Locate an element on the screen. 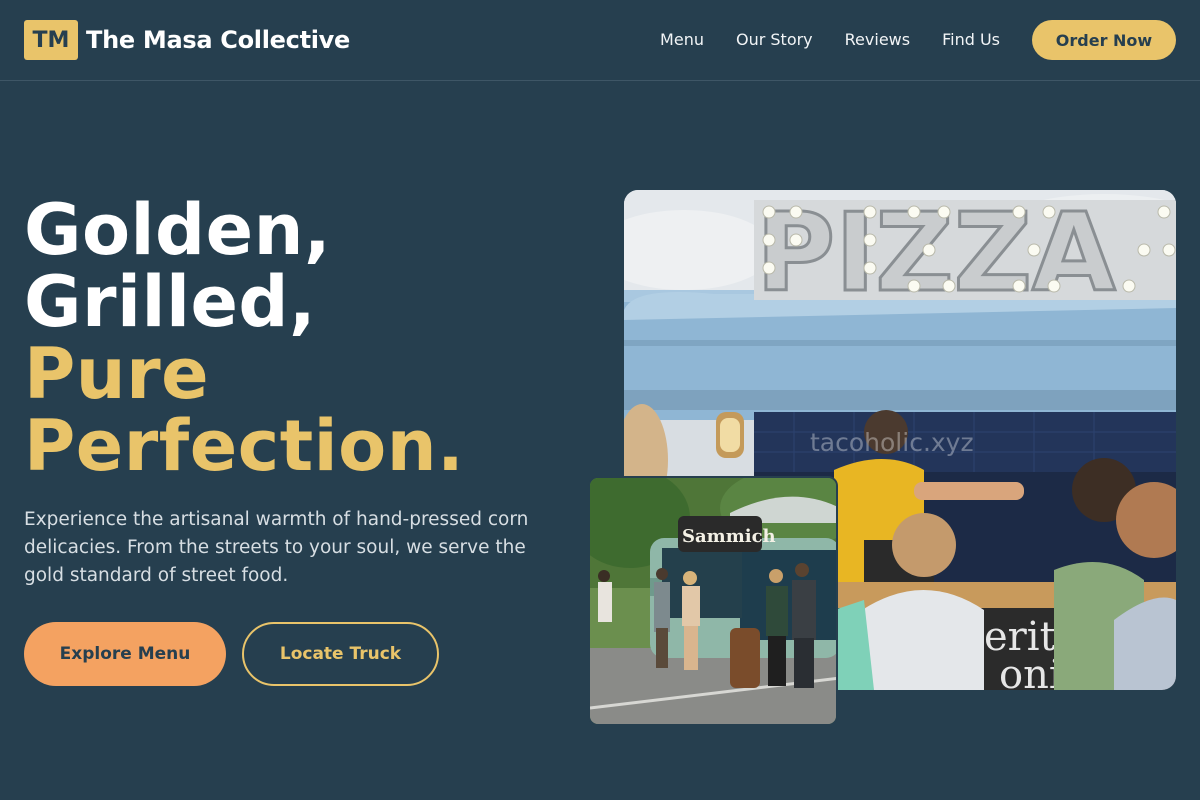 This screenshot has width=1200, height=800. pizza-sign-text: PIZZA is located at coordinates (936, 253).